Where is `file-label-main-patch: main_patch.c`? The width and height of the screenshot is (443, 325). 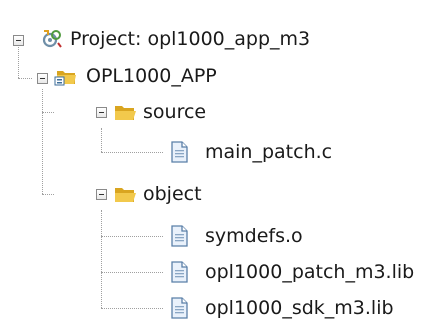
file-label-main-patch: main_patch.c is located at coordinates (268, 152).